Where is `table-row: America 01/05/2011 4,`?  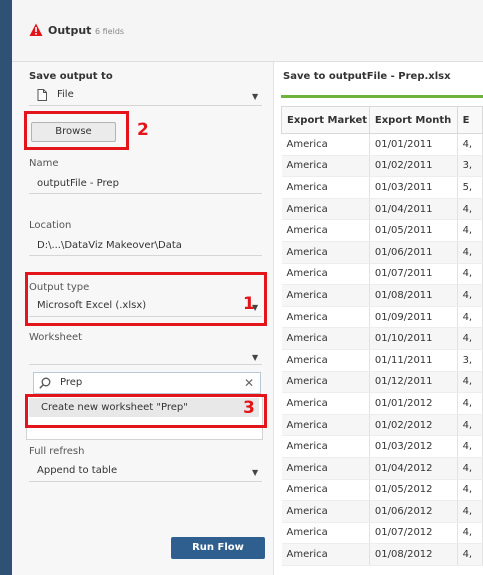 table-row: America 01/05/2011 4, is located at coordinates (382, 230).